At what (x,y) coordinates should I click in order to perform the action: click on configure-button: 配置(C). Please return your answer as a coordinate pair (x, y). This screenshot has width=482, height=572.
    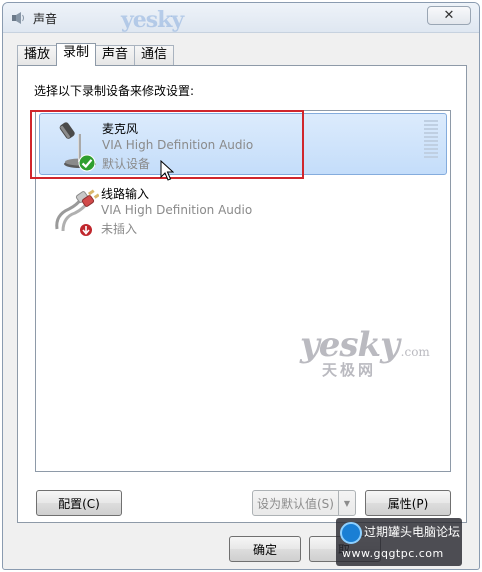
    Looking at the image, I should click on (79, 503).